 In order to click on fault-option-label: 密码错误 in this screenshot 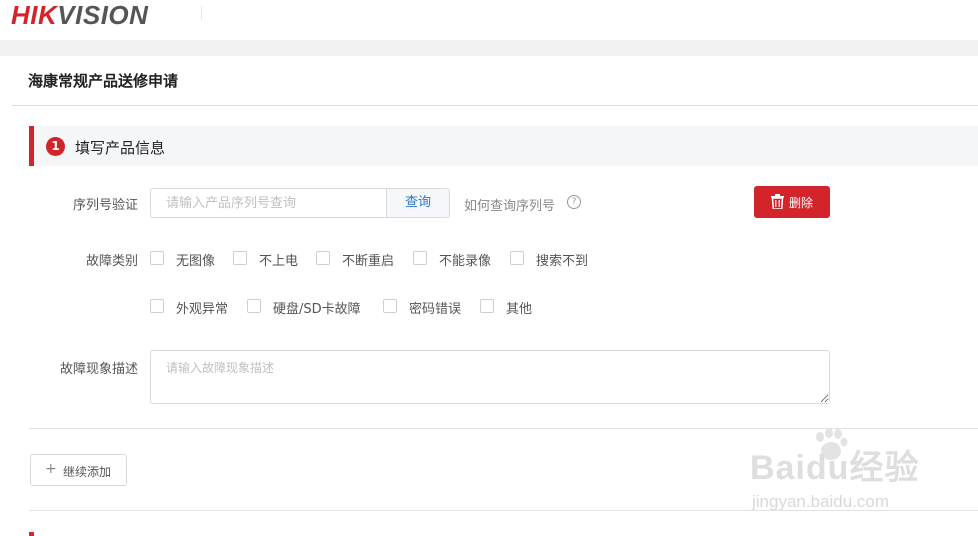, I will do `click(435, 307)`.